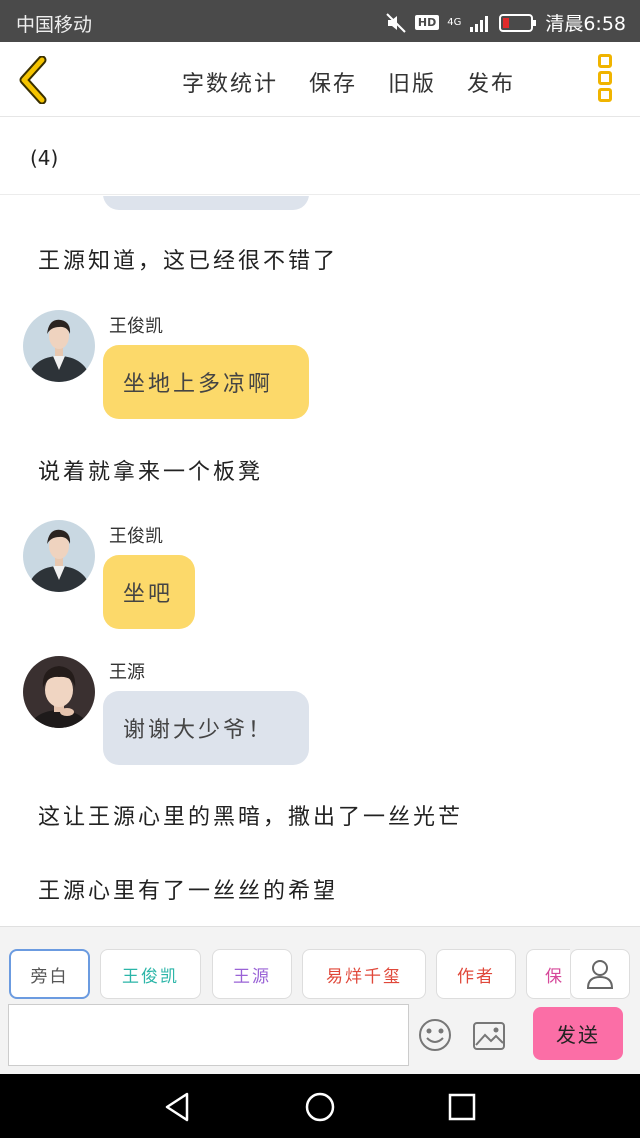 This screenshot has width=640, height=1138. I want to click on word-count-button: 字数统计, so click(230, 82).